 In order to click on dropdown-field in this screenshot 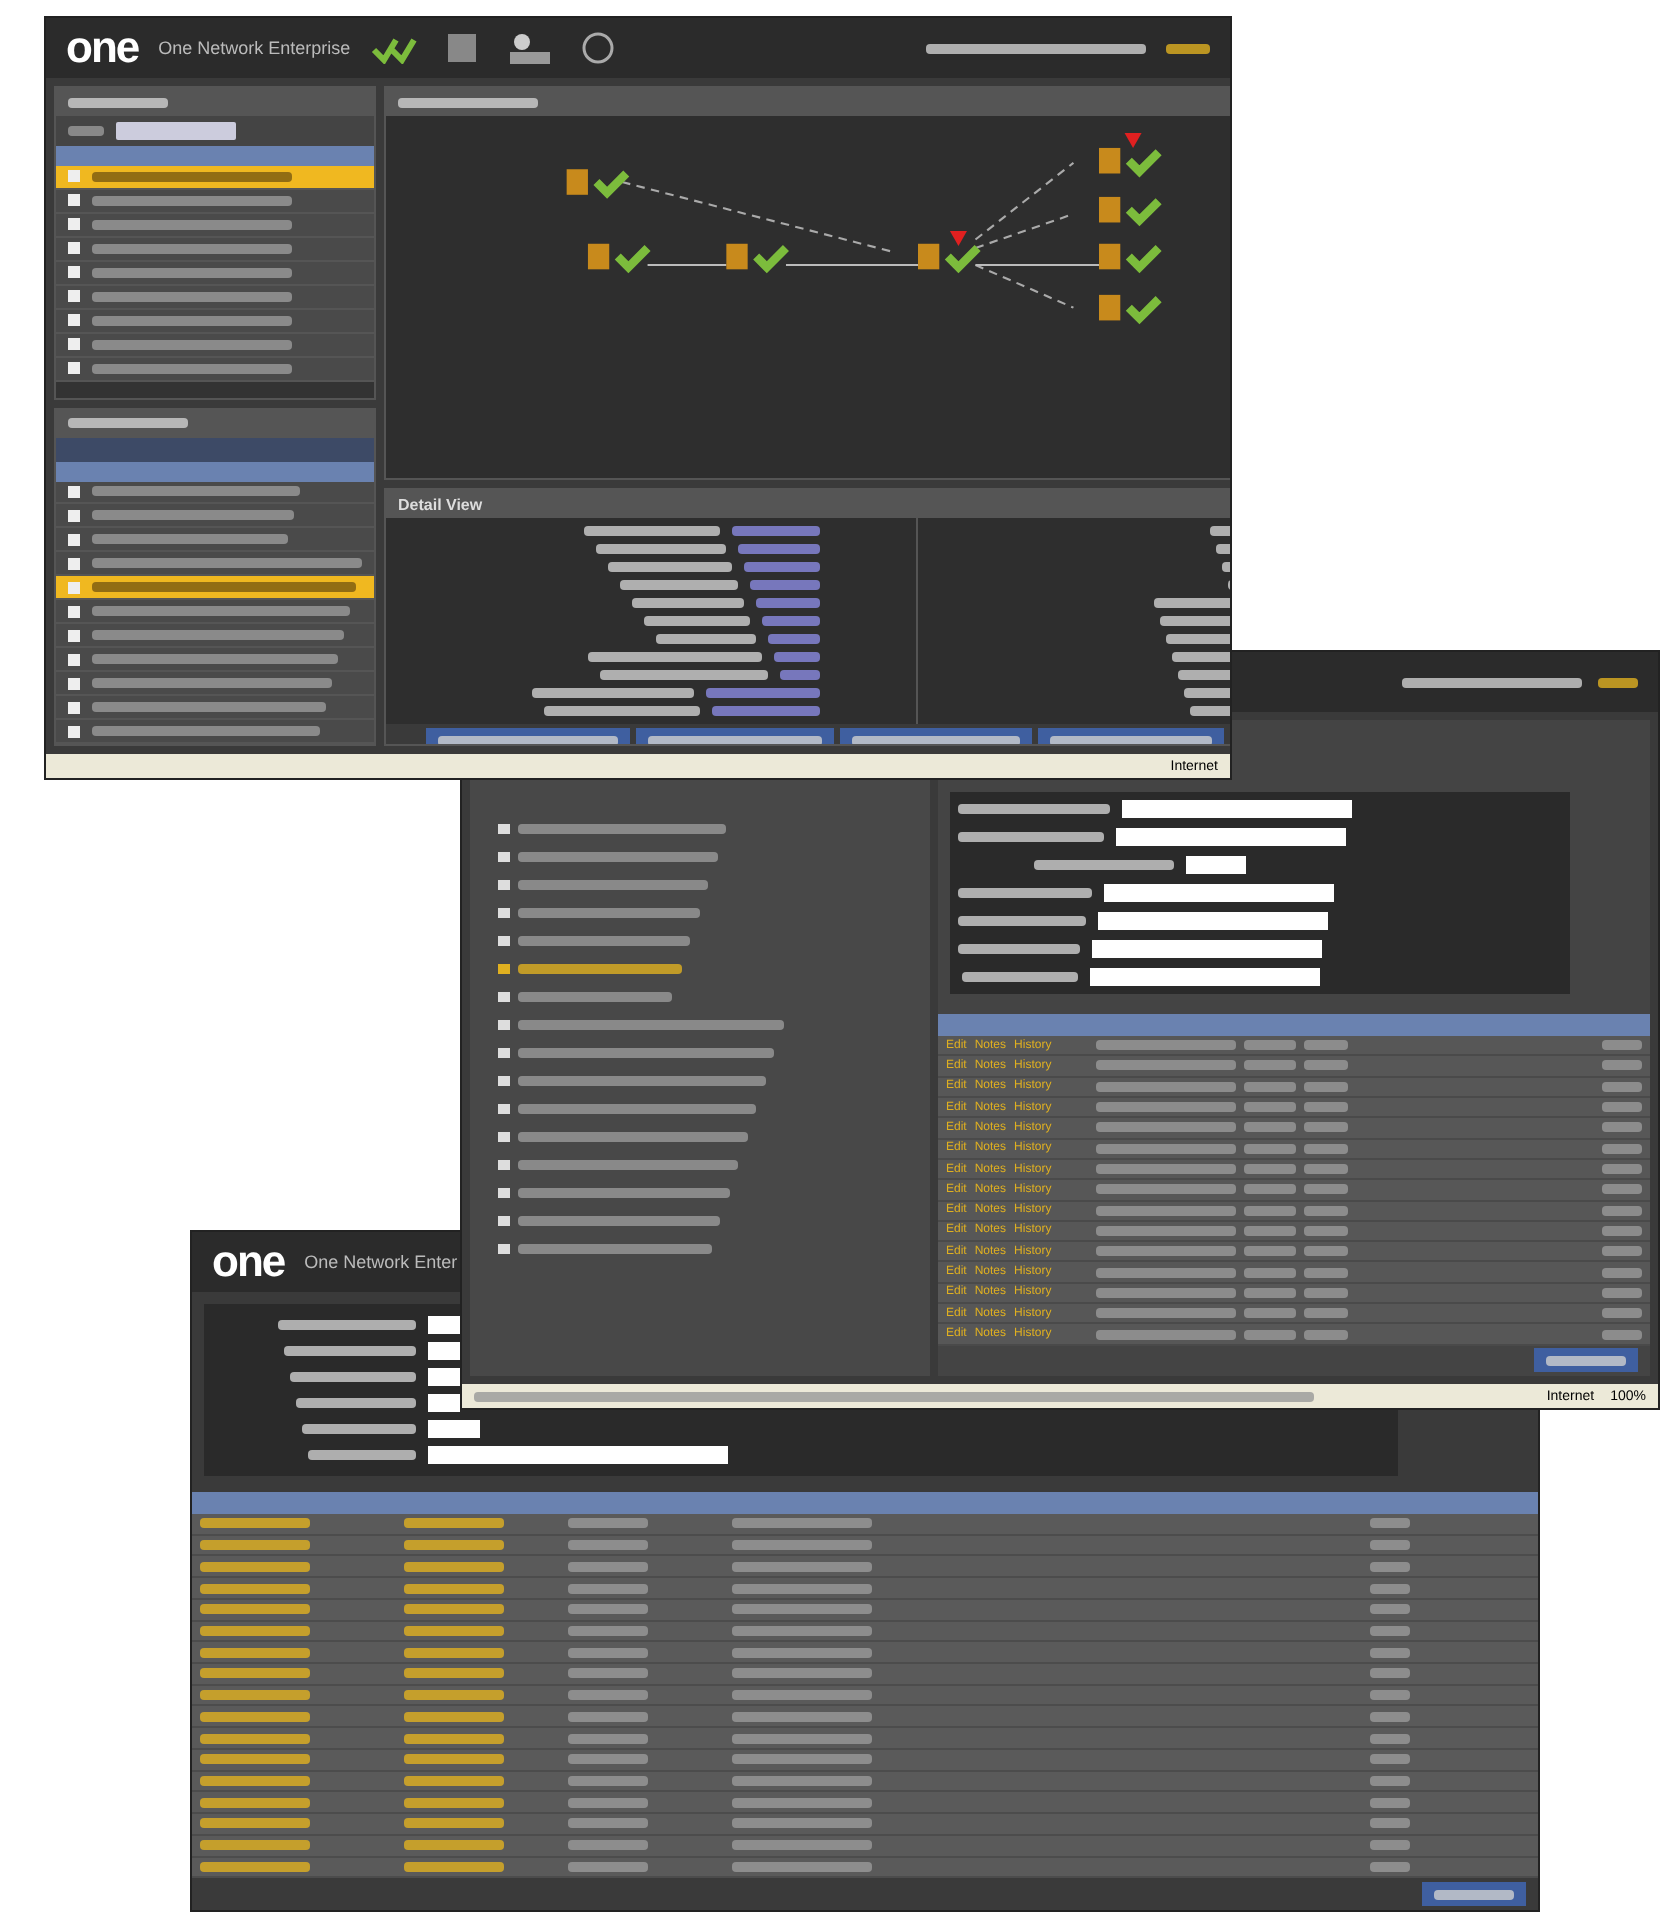, I will do `click(176, 131)`.